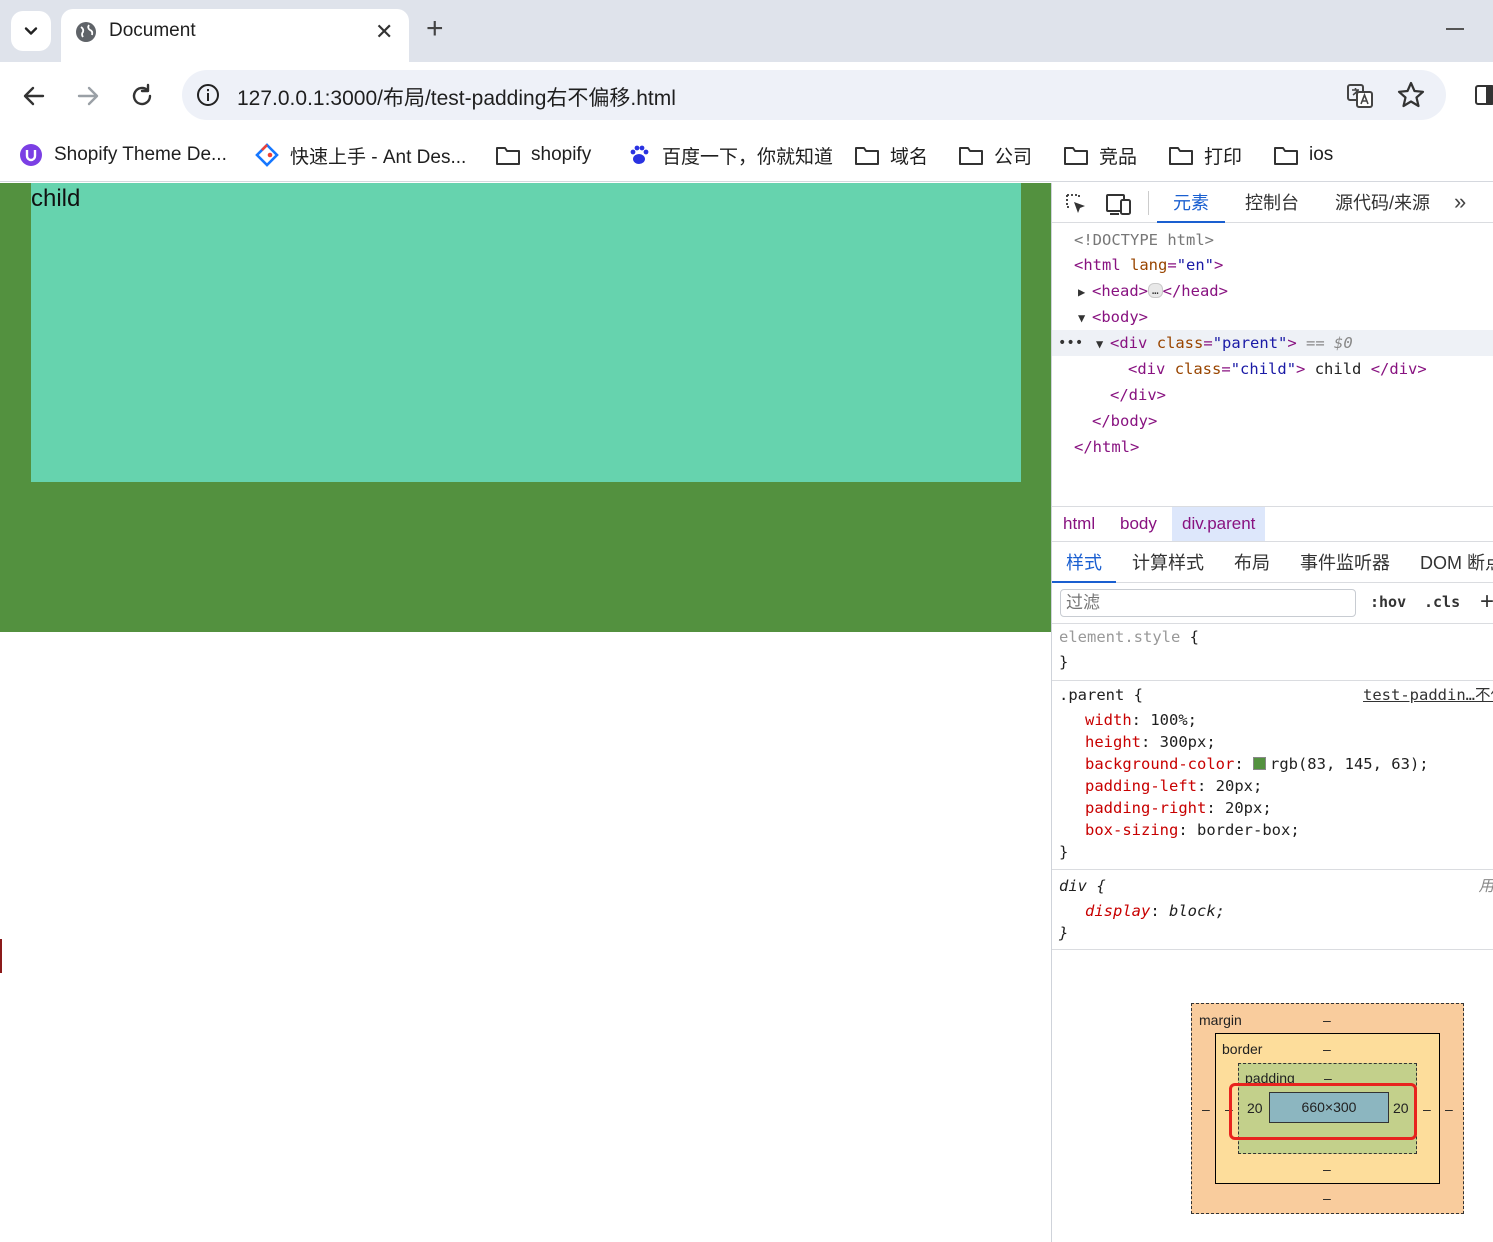  I want to click on rule-selector-line: .parent {, so click(1101, 695).